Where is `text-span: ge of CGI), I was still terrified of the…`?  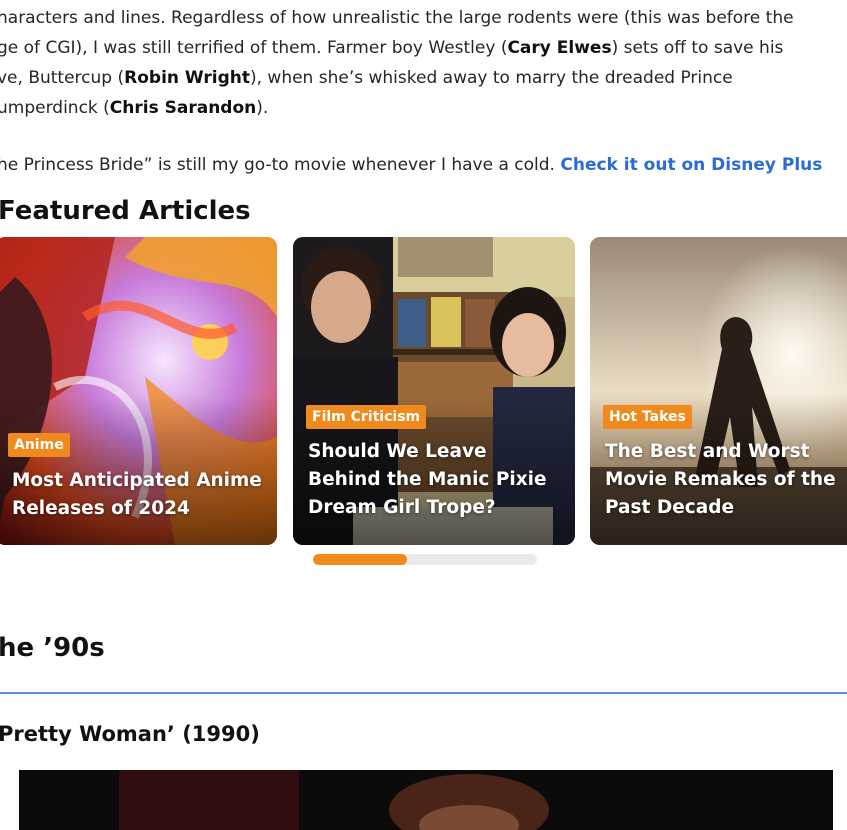
text-span: ge of CGI), I was still terrified of the… is located at coordinates (254, 48).